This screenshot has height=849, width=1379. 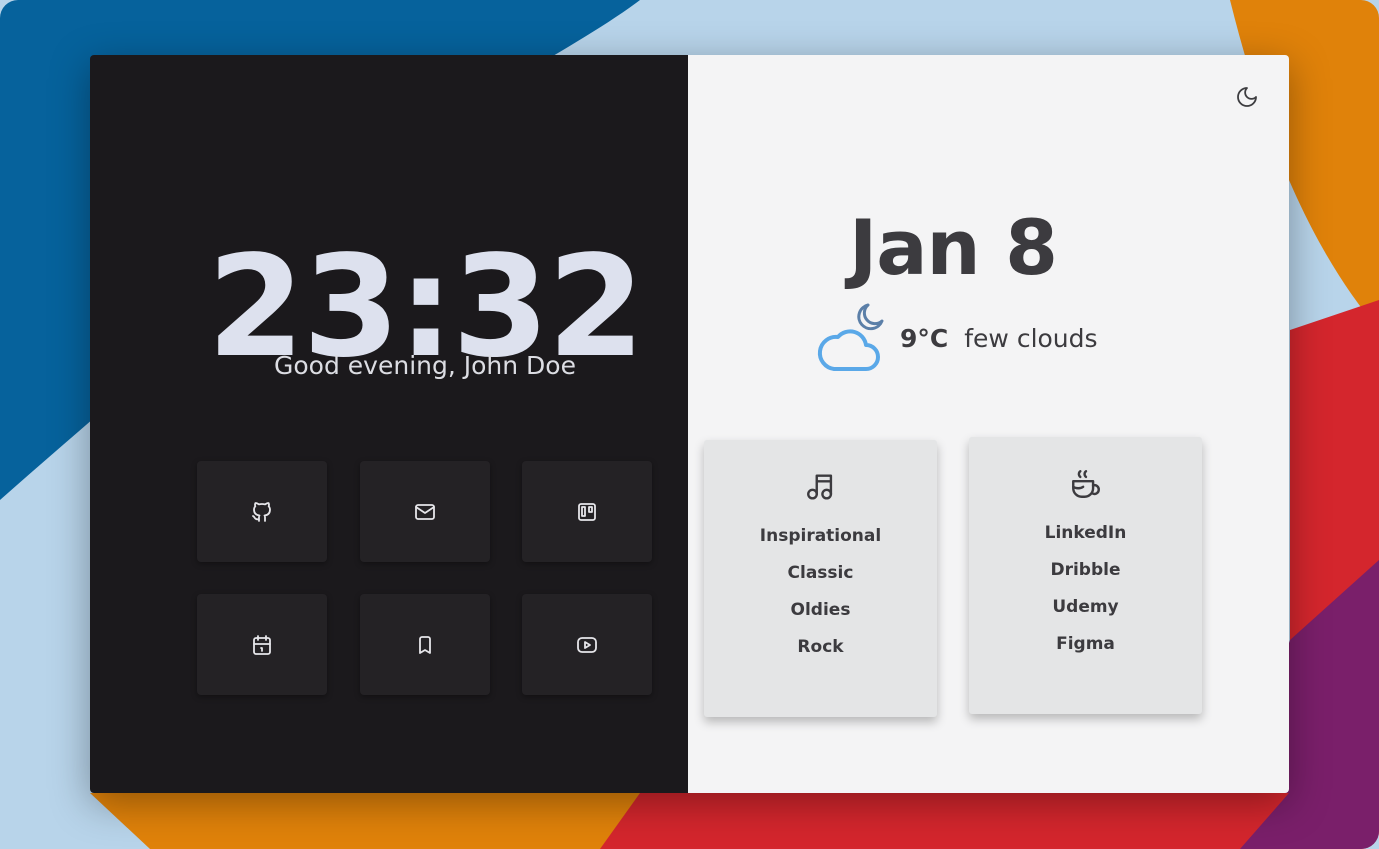 I want to click on shortcut-youtube, so click(x=587, y=644).